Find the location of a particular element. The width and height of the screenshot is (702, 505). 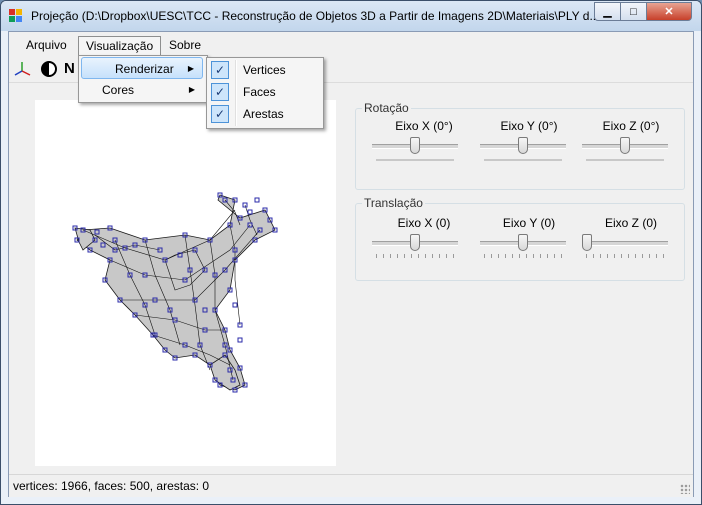

translation-y-thumb is located at coordinates (523, 242).